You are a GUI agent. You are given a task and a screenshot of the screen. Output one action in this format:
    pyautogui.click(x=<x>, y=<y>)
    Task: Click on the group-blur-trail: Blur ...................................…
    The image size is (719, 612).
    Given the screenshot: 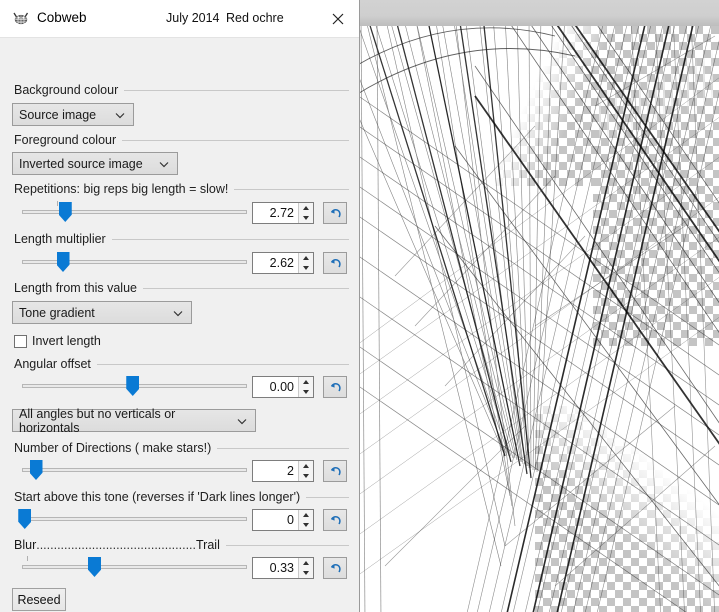 What is the action you would take?
    pyautogui.click(x=181, y=545)
    